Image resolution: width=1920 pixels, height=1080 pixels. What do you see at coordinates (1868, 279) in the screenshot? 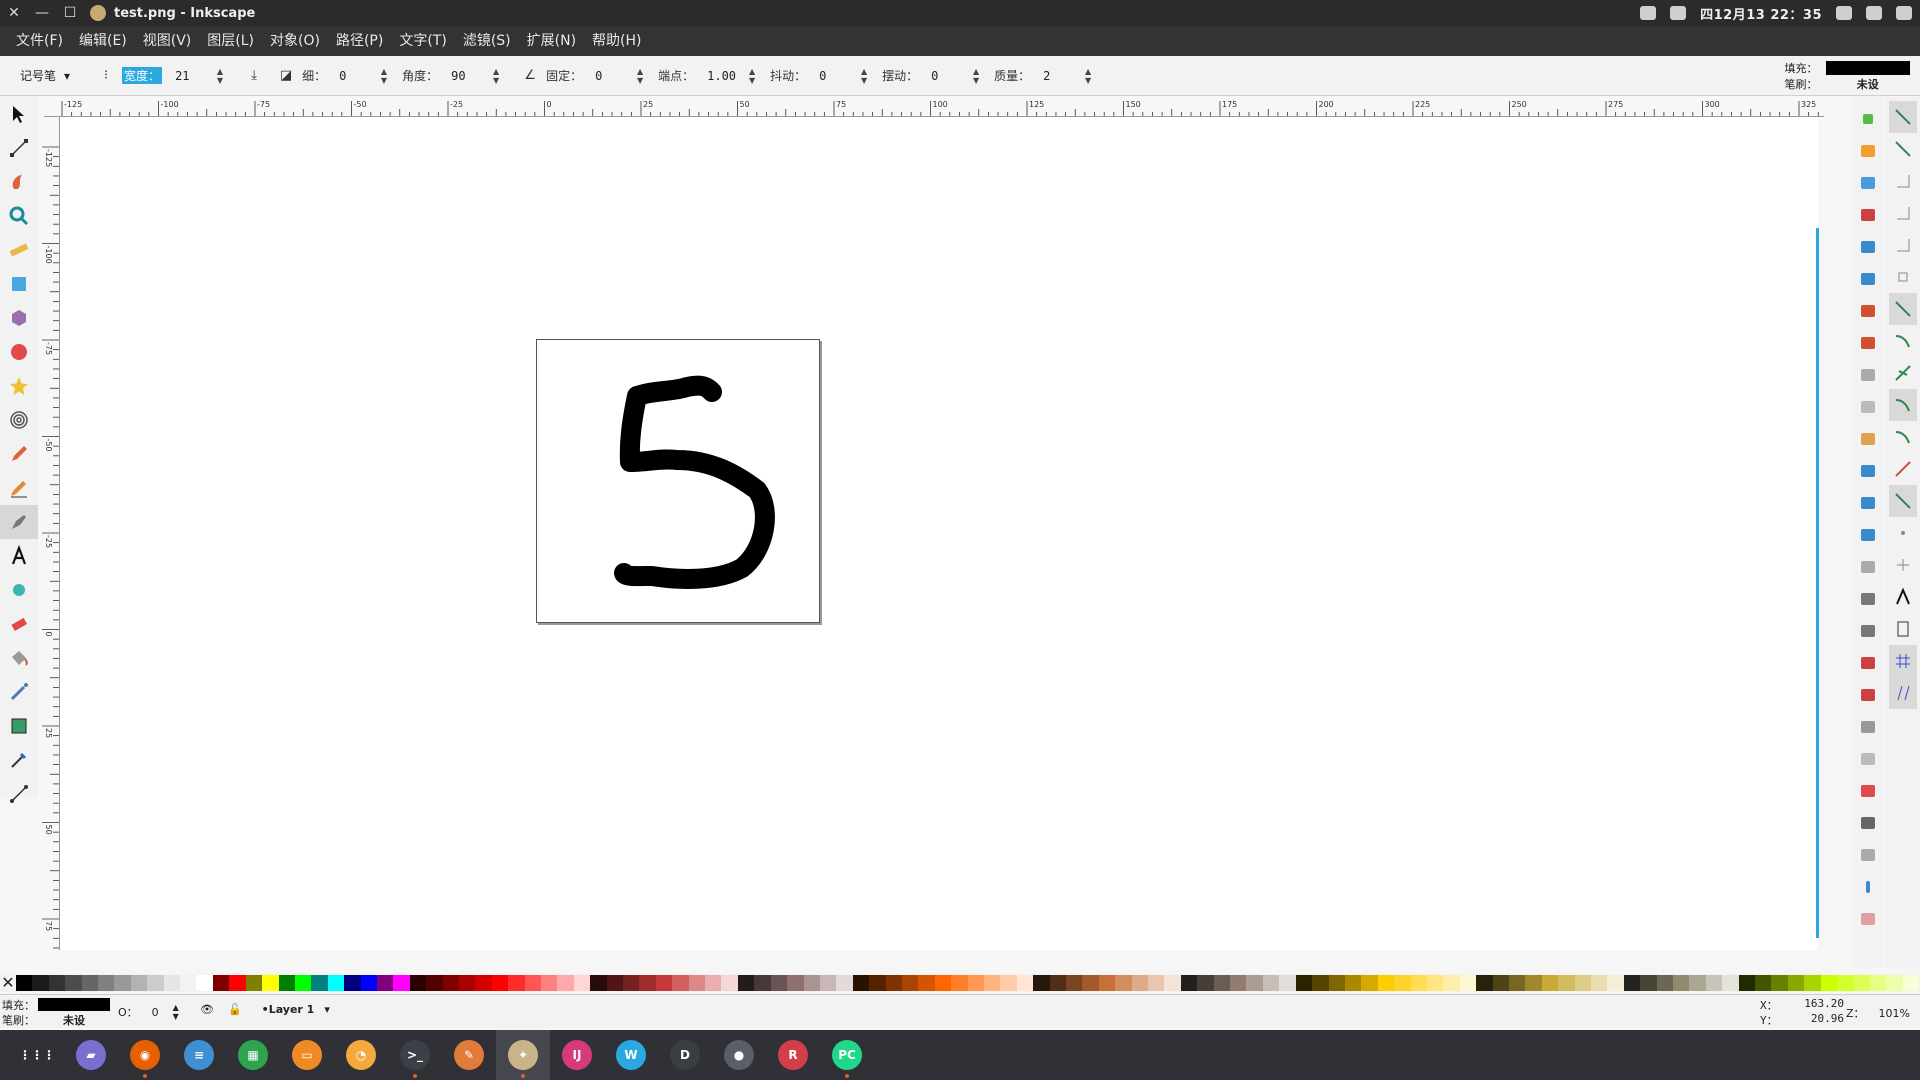
I see `export-button` at bounding box center [1868, 279].